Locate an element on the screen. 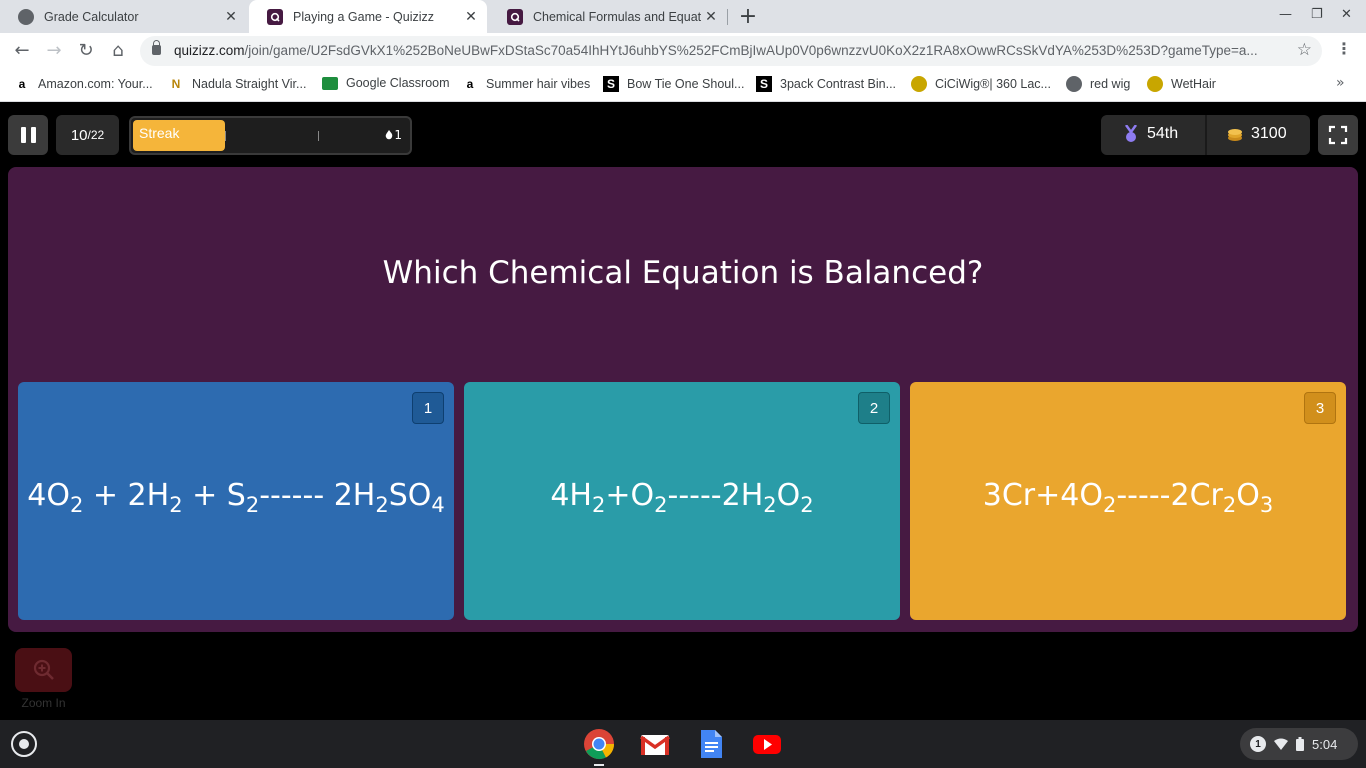 This screenshot has width=1366, height=768. tab-grade-calculator: Grade Calculator ✕ is located at coordinates (123, 16).